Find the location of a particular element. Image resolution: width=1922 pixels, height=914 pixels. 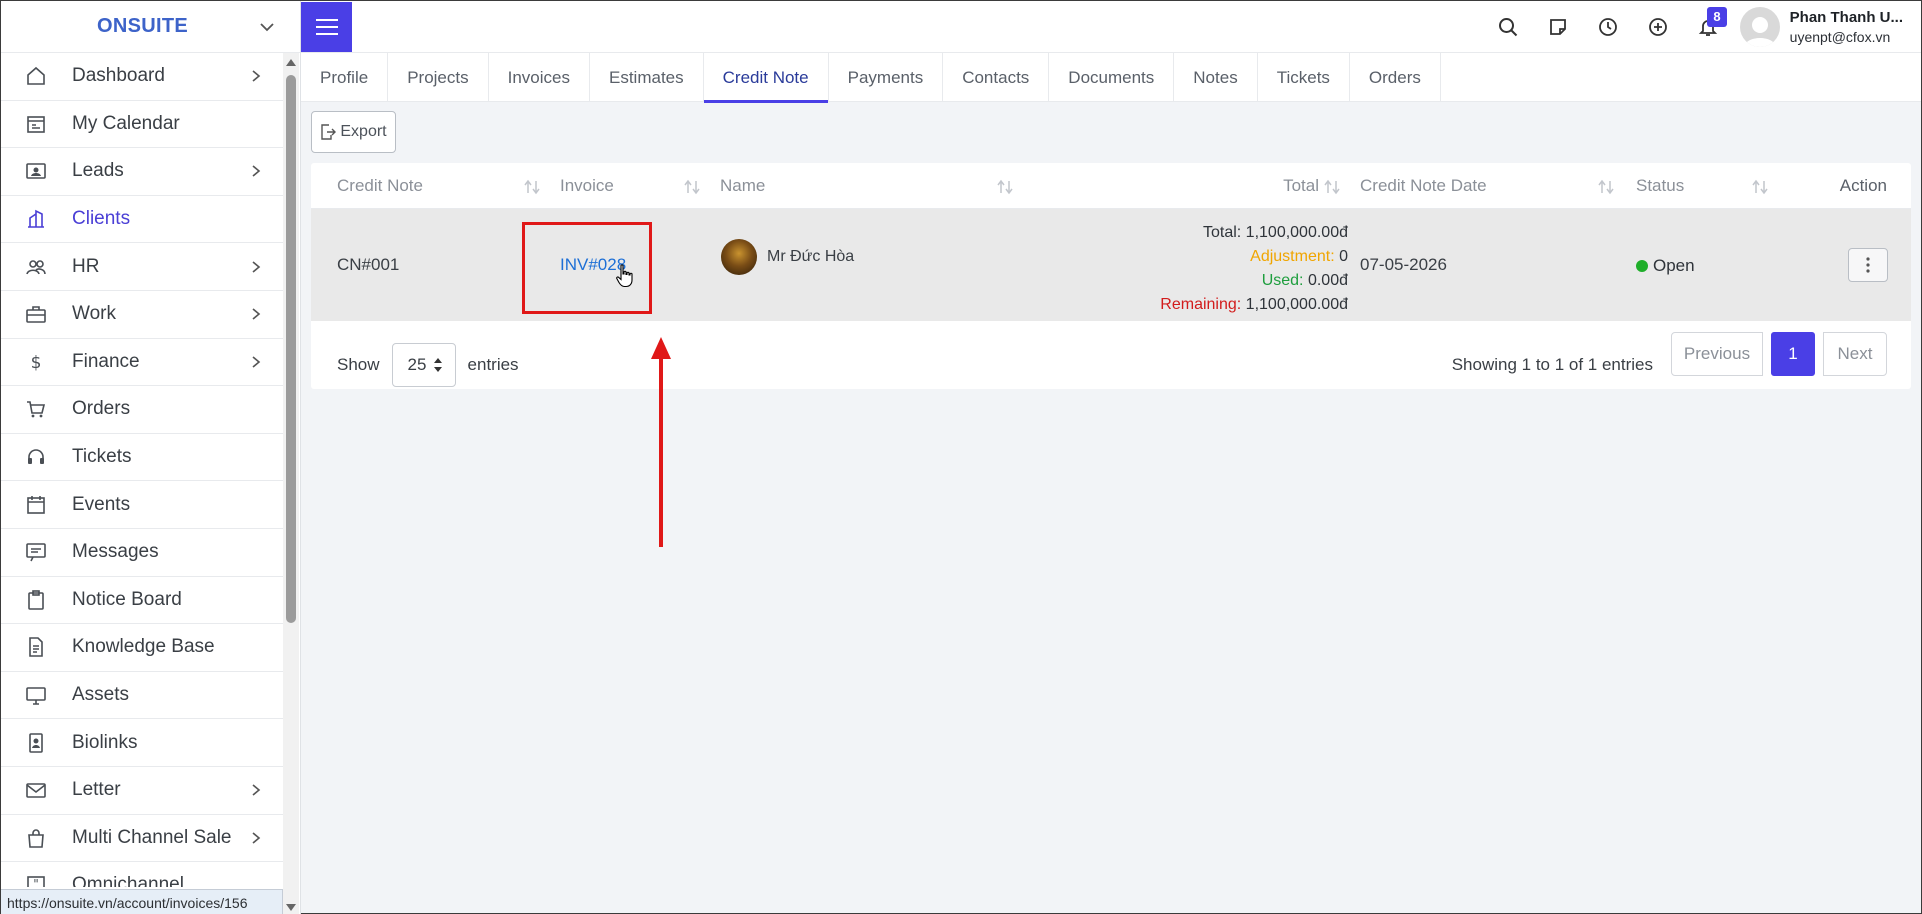

scroll-down-icon is located at coordinates (291, 908).